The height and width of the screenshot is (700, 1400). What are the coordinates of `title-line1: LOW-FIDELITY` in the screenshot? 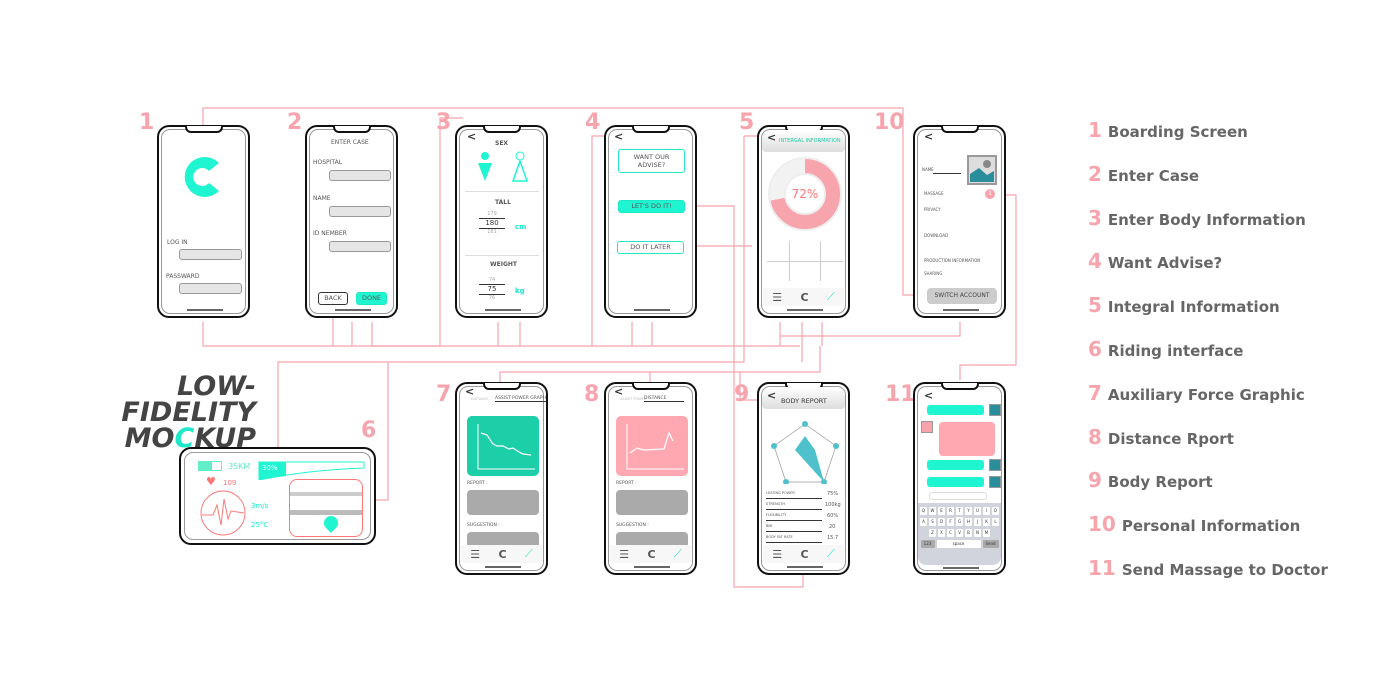 It's located at (188, 399).